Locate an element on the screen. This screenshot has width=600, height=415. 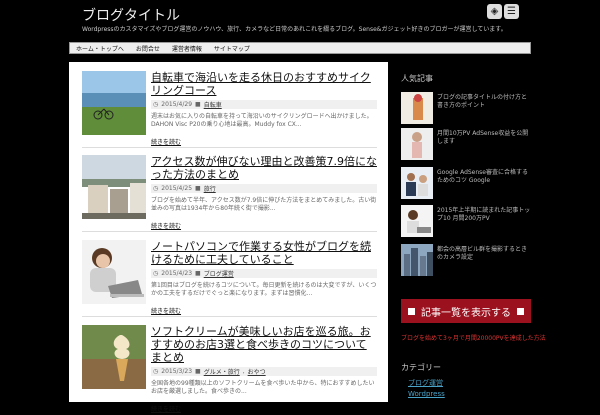
post-category: グルメ・旅行 is located at coordinates (222, 371).